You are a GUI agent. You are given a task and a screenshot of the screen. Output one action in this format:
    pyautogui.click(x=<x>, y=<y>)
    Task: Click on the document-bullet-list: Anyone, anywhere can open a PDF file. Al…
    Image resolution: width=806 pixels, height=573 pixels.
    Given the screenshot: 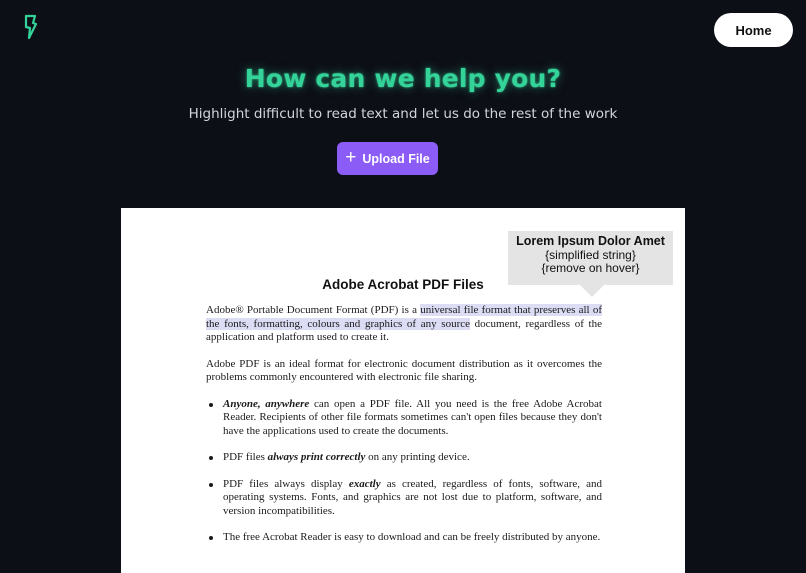 What is the action you would take?
    pyautogui.click(x=404, y=471)
    